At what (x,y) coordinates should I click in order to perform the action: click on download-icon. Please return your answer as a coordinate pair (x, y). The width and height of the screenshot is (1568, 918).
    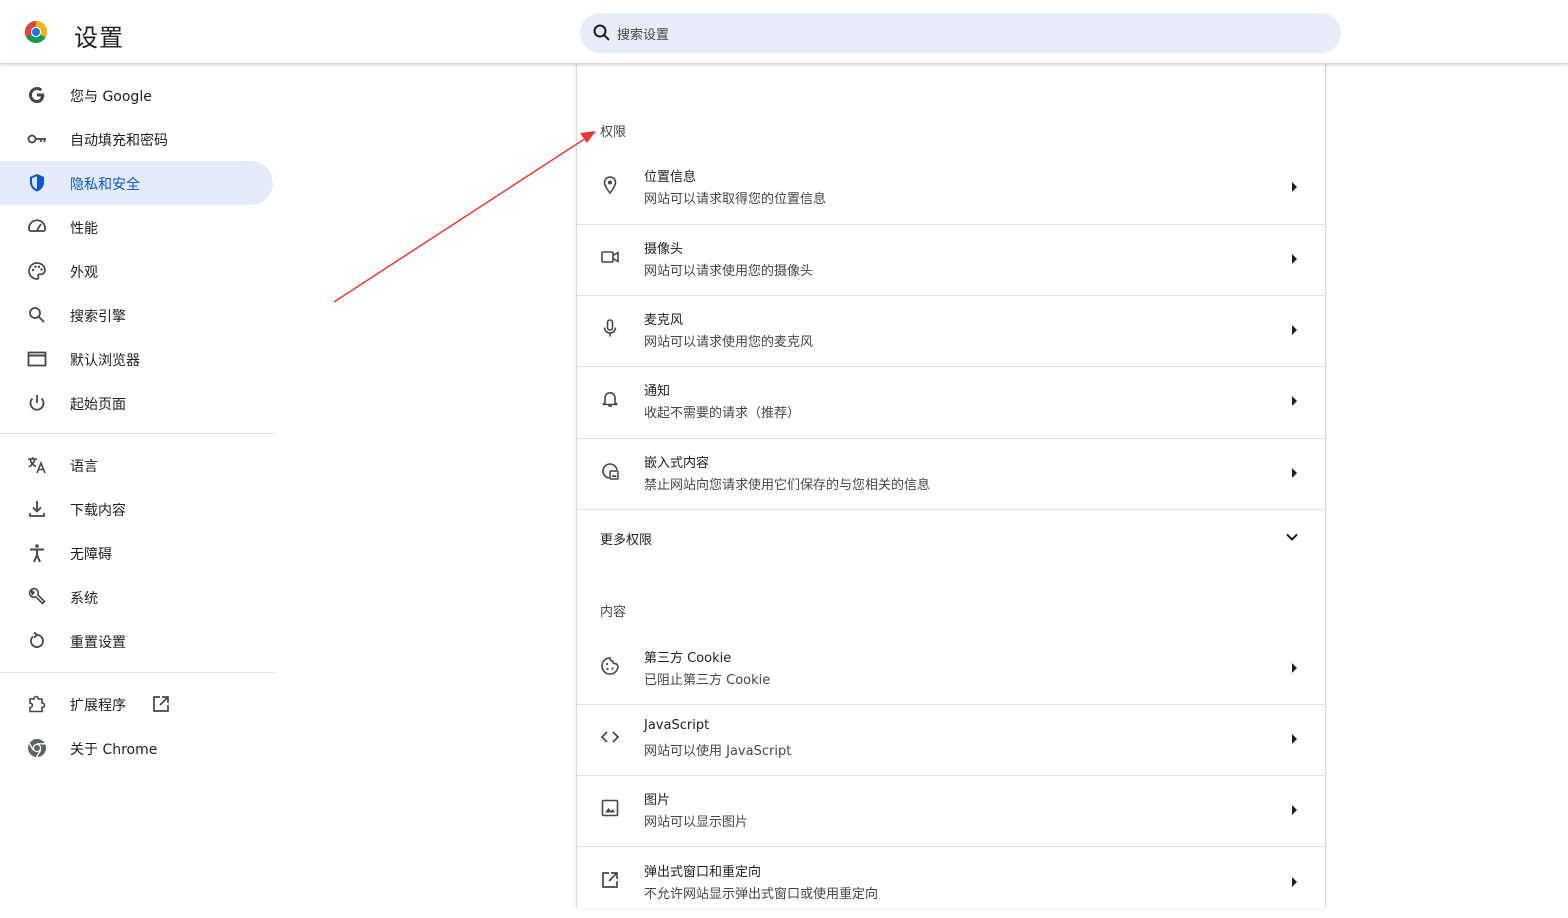
    Looking at the image, I should click on (37, 509).